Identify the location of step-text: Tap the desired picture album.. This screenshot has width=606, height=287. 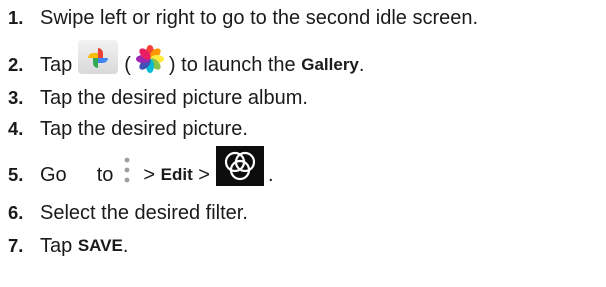
(174, 97).